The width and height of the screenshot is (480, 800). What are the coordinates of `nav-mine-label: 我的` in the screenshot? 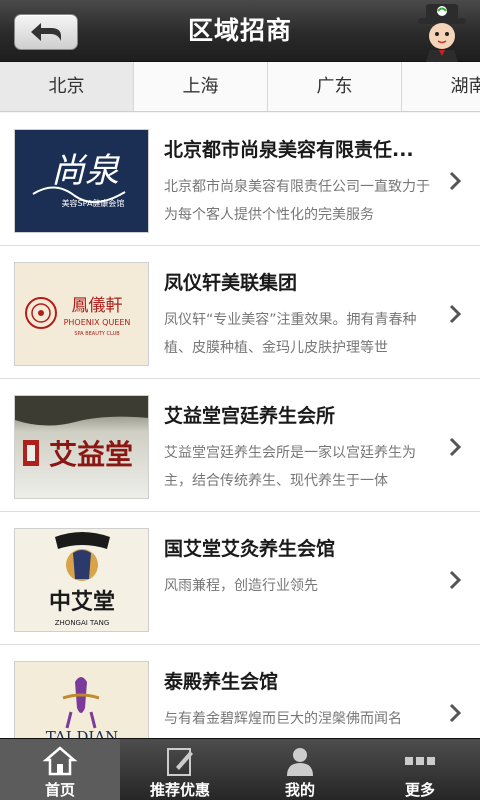 It's located at (299, 790).